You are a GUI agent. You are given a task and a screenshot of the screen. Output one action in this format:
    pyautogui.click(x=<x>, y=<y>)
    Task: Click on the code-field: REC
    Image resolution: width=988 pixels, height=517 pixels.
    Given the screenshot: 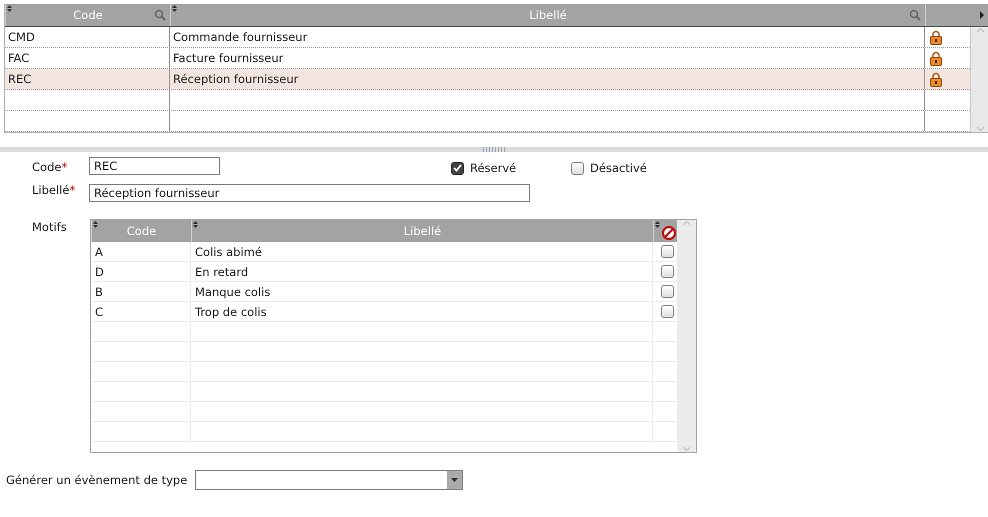 What is the action you would take?
    pyautogui.click(x=154, y=166)
    